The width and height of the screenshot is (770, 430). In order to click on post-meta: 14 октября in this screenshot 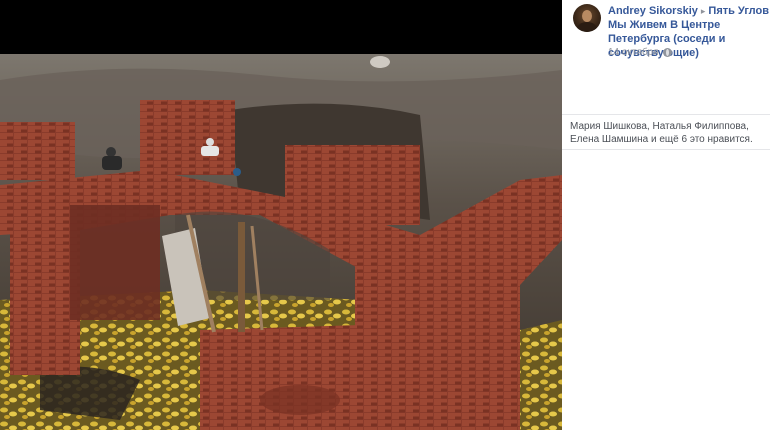, I will do `click(640, 52)`.